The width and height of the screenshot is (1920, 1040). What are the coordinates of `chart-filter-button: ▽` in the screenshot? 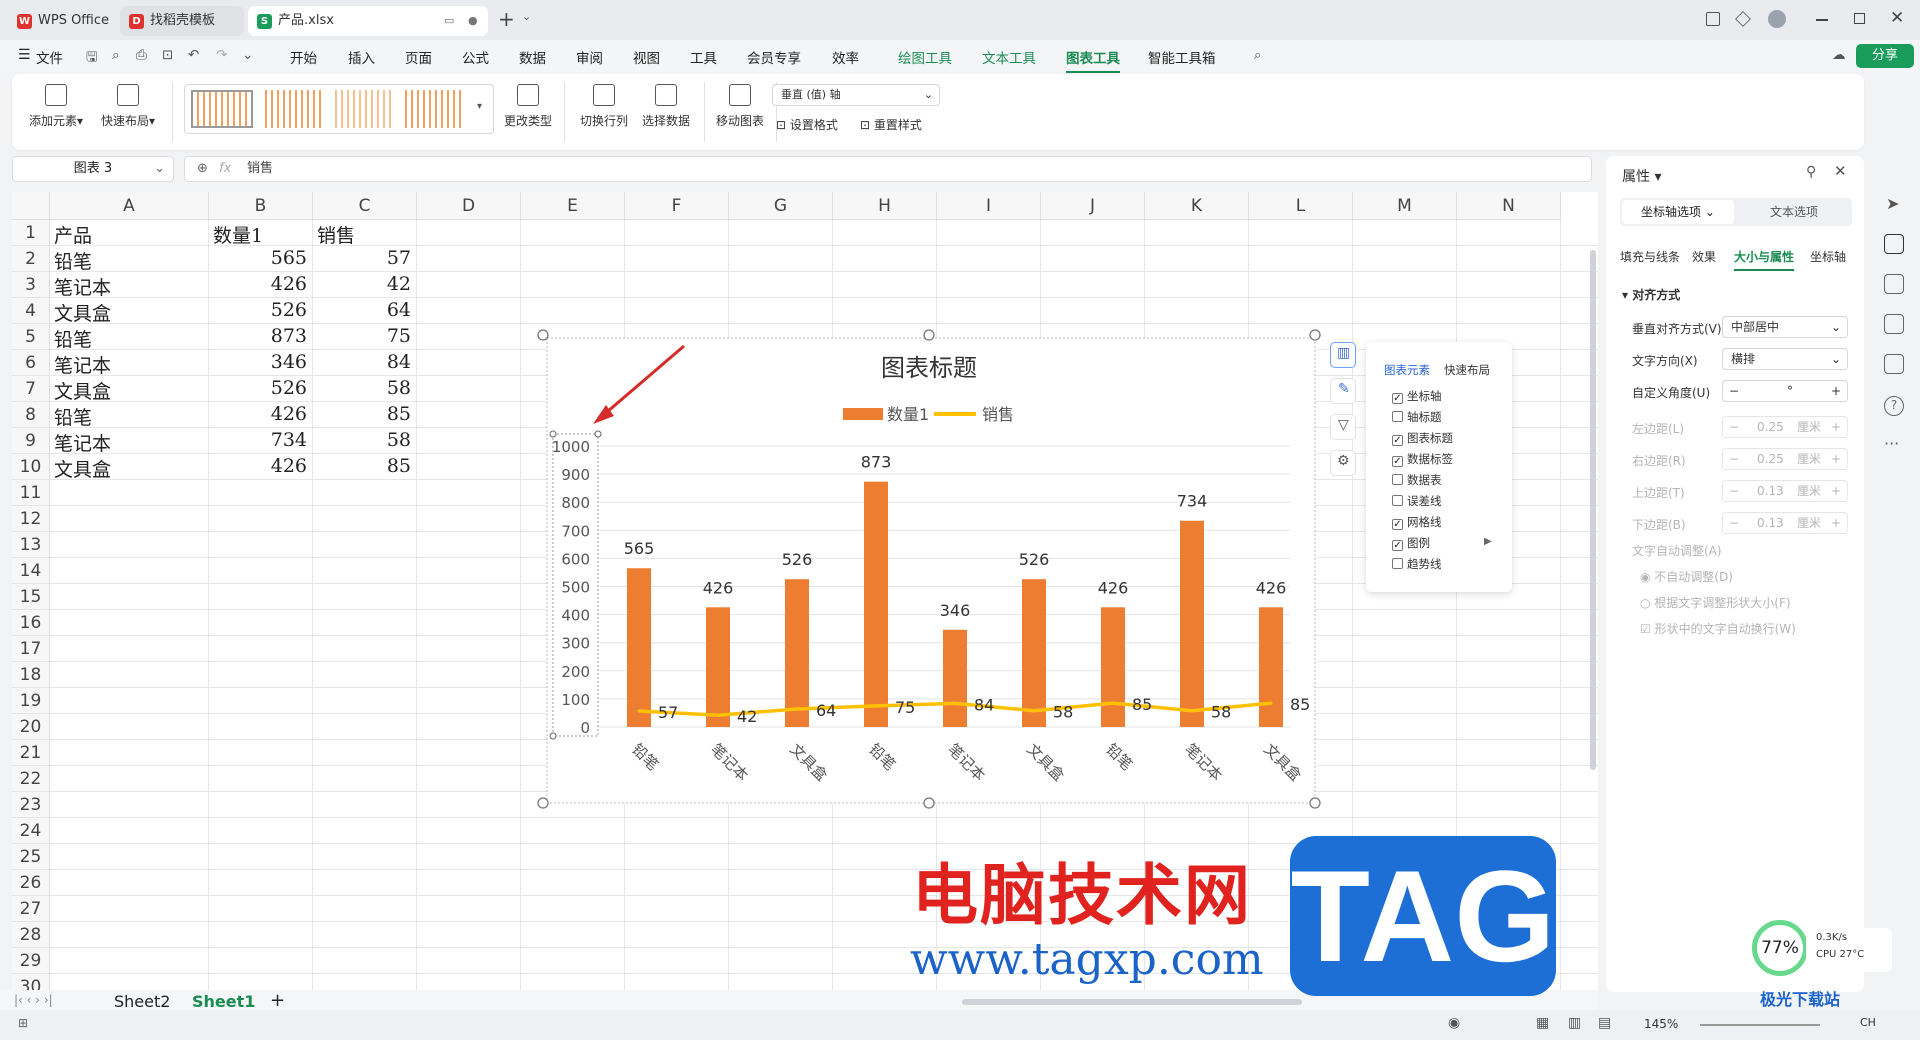 It's located at (1343, 427).